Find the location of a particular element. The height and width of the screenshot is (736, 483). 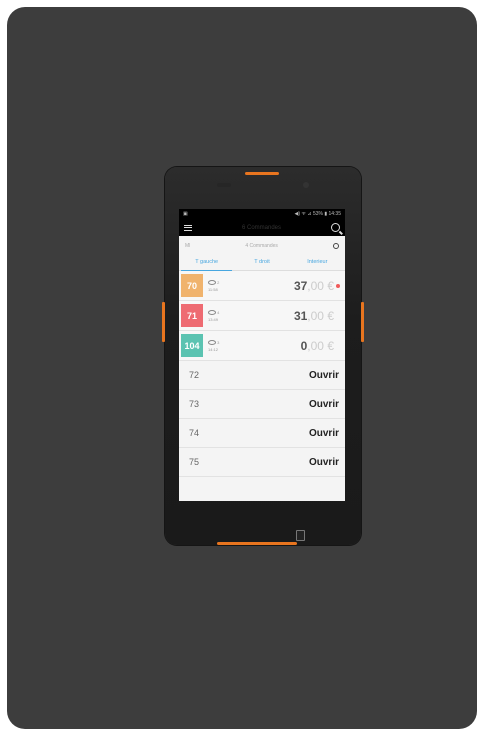

alert-dot-icon is located at coordinates (338, 285).